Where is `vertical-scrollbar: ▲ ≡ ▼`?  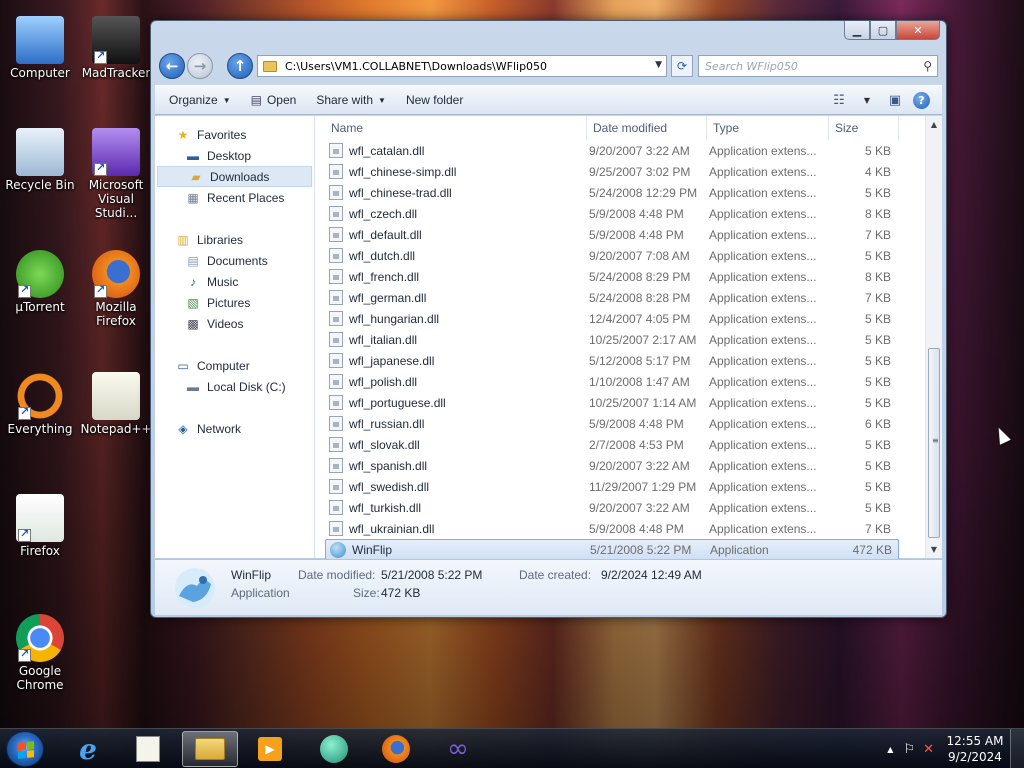
vertical-scrollbar: ▲ ≡ ▼ is located at coordinates (933, 337).